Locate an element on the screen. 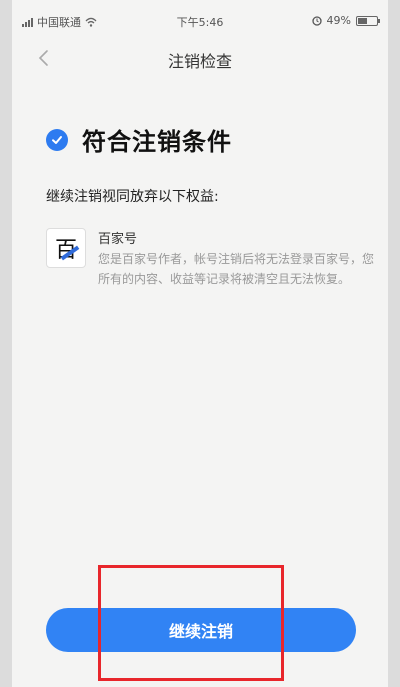 This screenshot has height=687, width=400. status-right: 49% is located at coordinates (345, 20).